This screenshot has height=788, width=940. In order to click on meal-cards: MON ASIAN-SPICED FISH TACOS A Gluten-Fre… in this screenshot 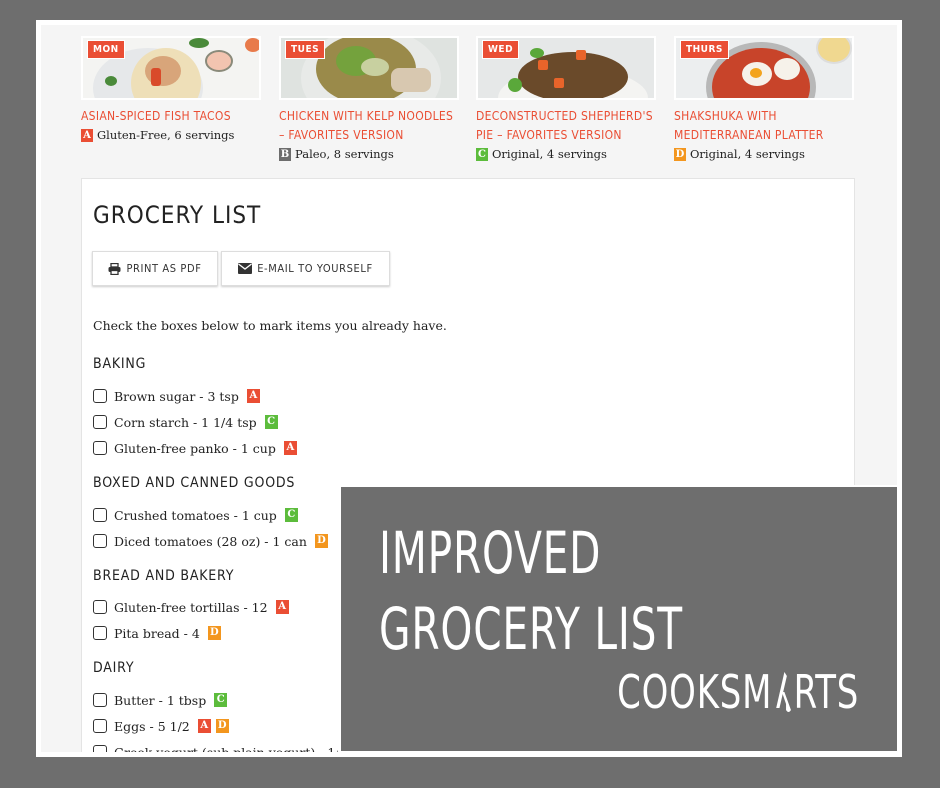, I will do `click(471, 106)`.